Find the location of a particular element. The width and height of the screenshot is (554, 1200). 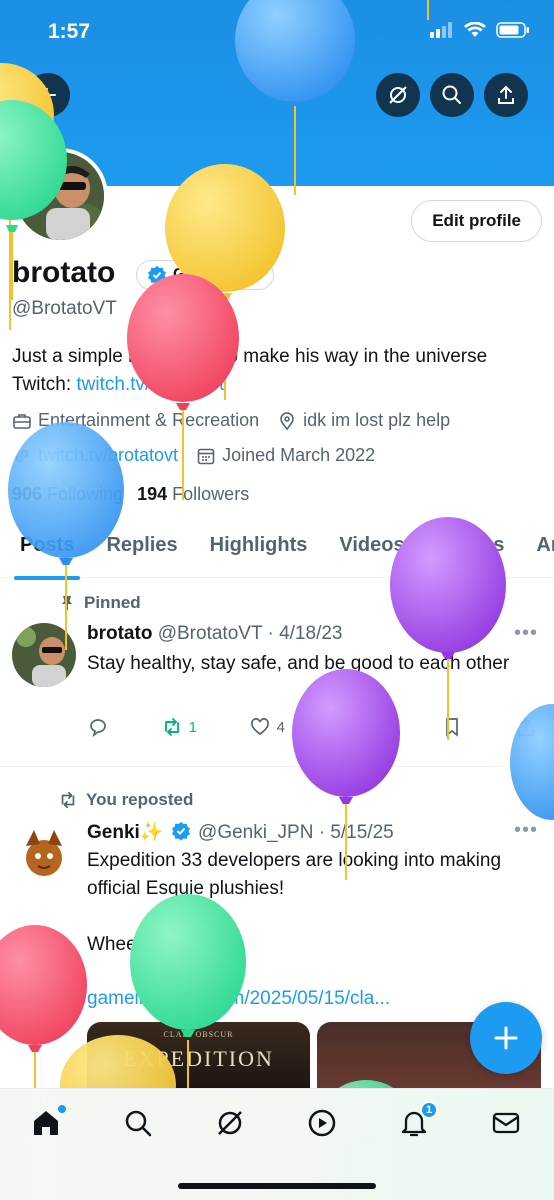

pinned-context: Pinned is located at coordinates (99, 603).